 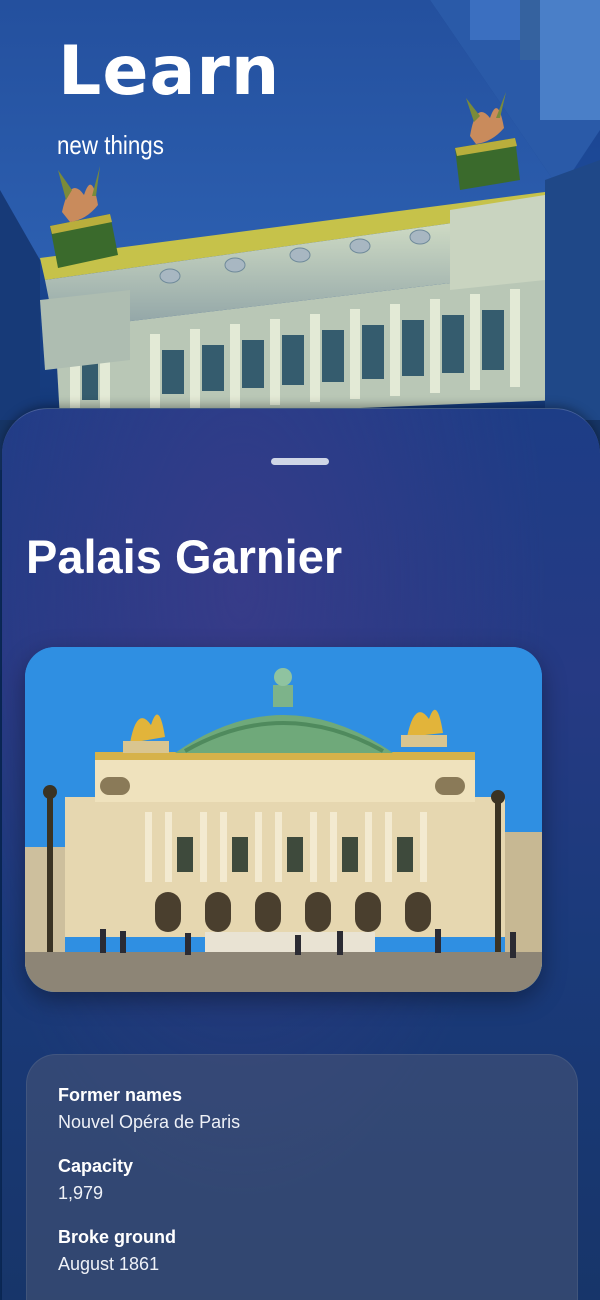 What do you see at coordinates (95, 1180) in the screenshot?
I see `detail-capacity: Capacity 1,979` at bounding box center [95, 1180].